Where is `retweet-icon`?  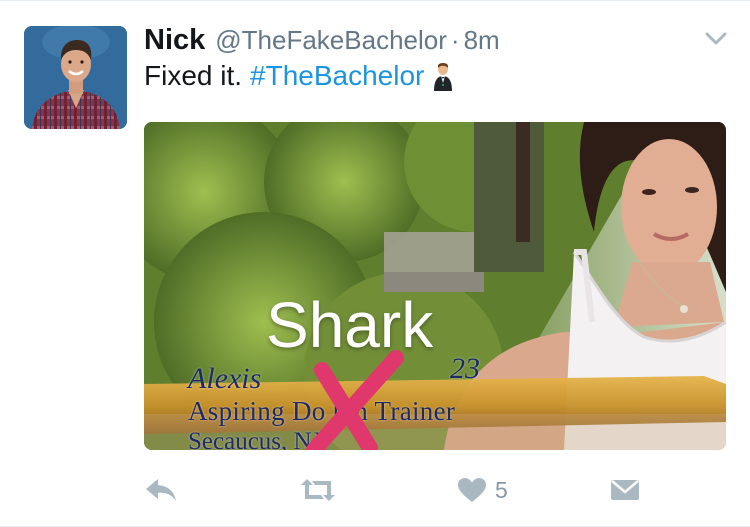
retweet-icon is located at coordinates (318, 490).